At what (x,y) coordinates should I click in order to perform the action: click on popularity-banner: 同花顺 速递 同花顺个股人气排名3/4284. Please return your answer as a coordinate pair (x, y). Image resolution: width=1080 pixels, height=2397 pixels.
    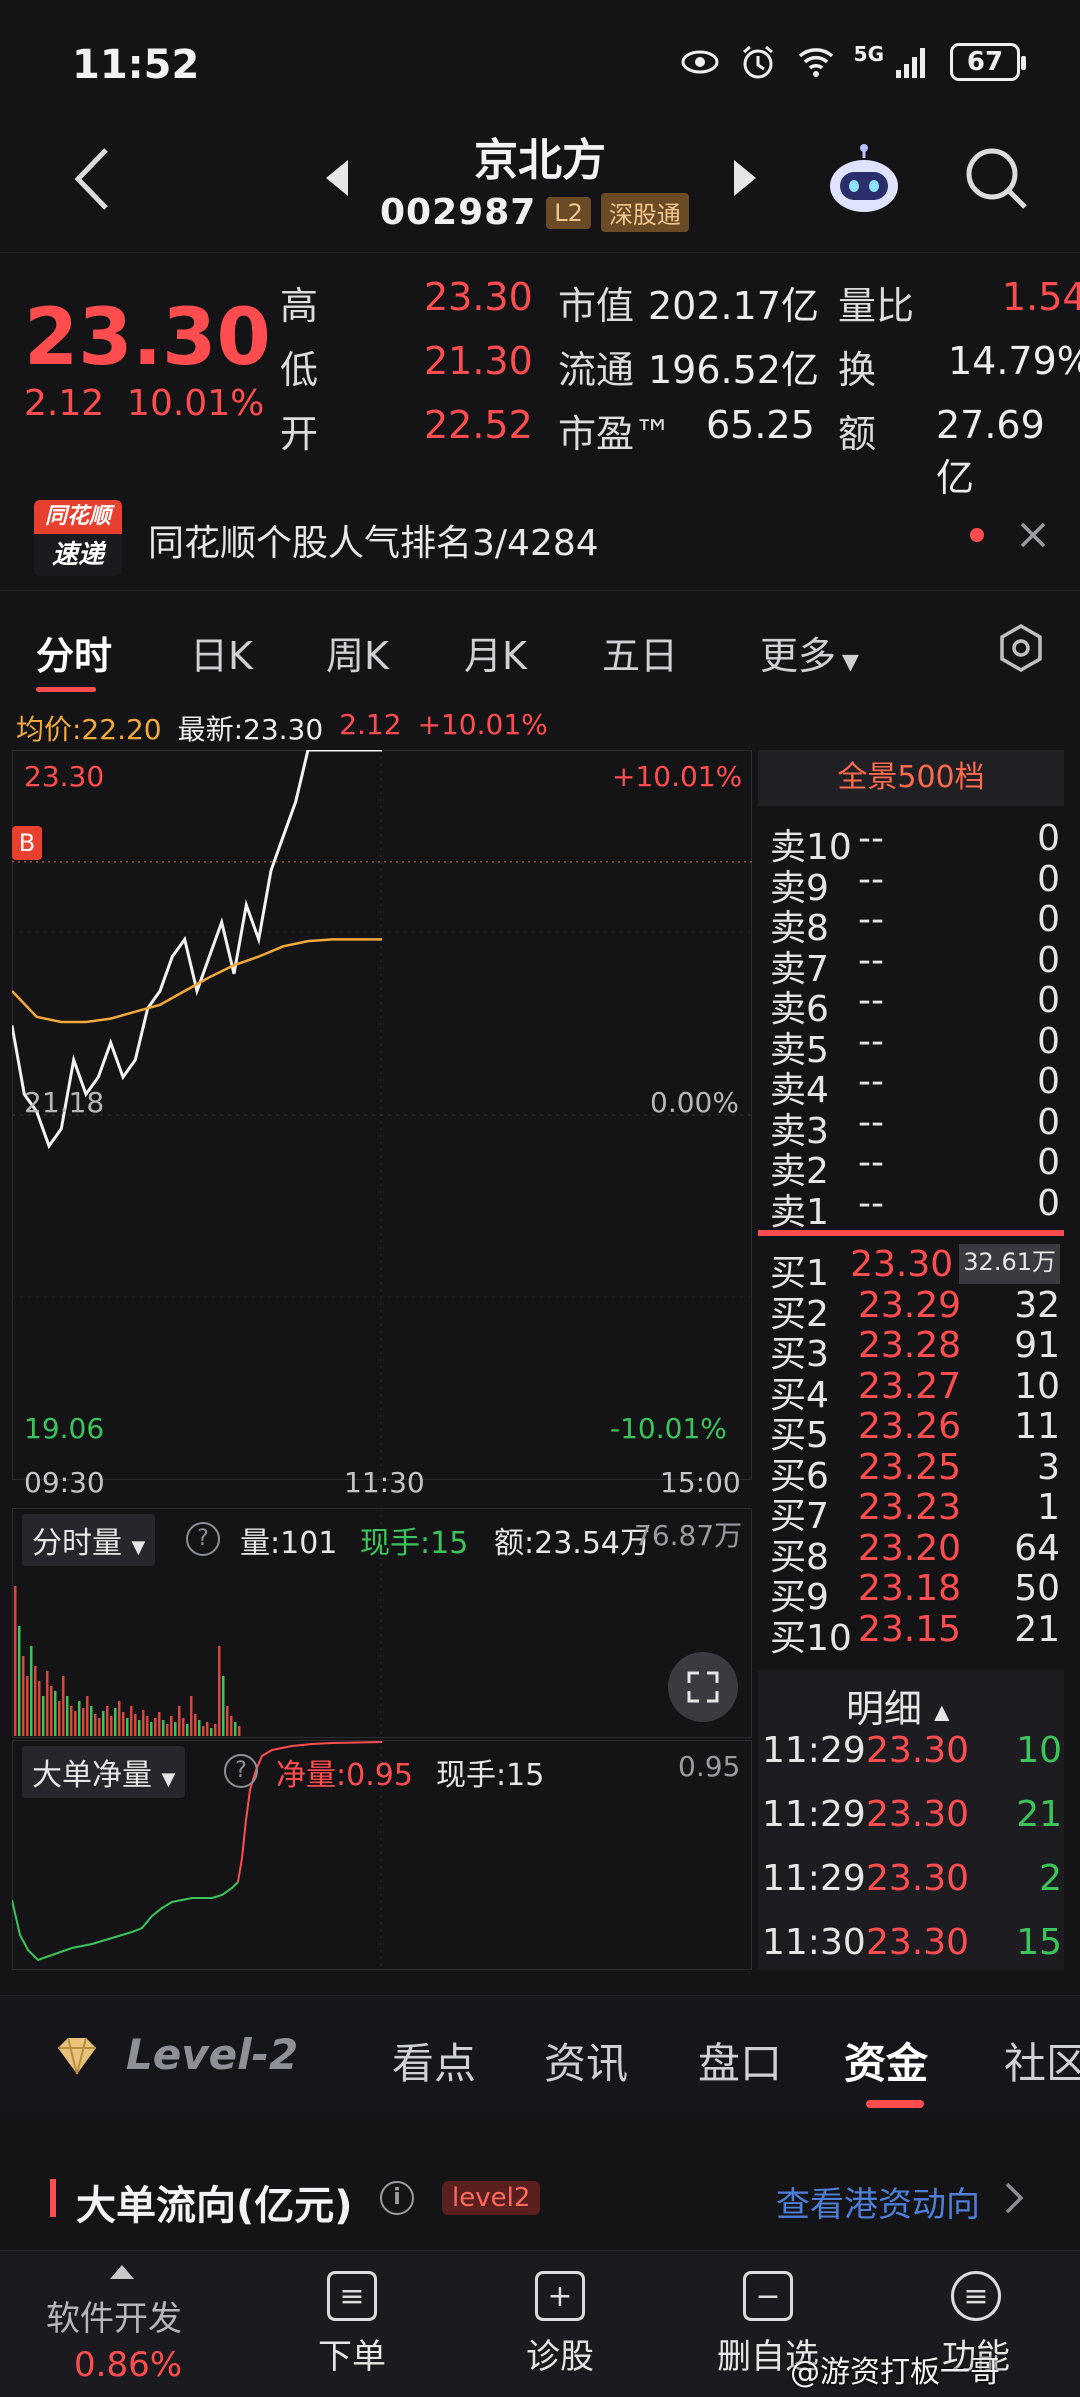
    Looking at the image, I should click on (540, 525).